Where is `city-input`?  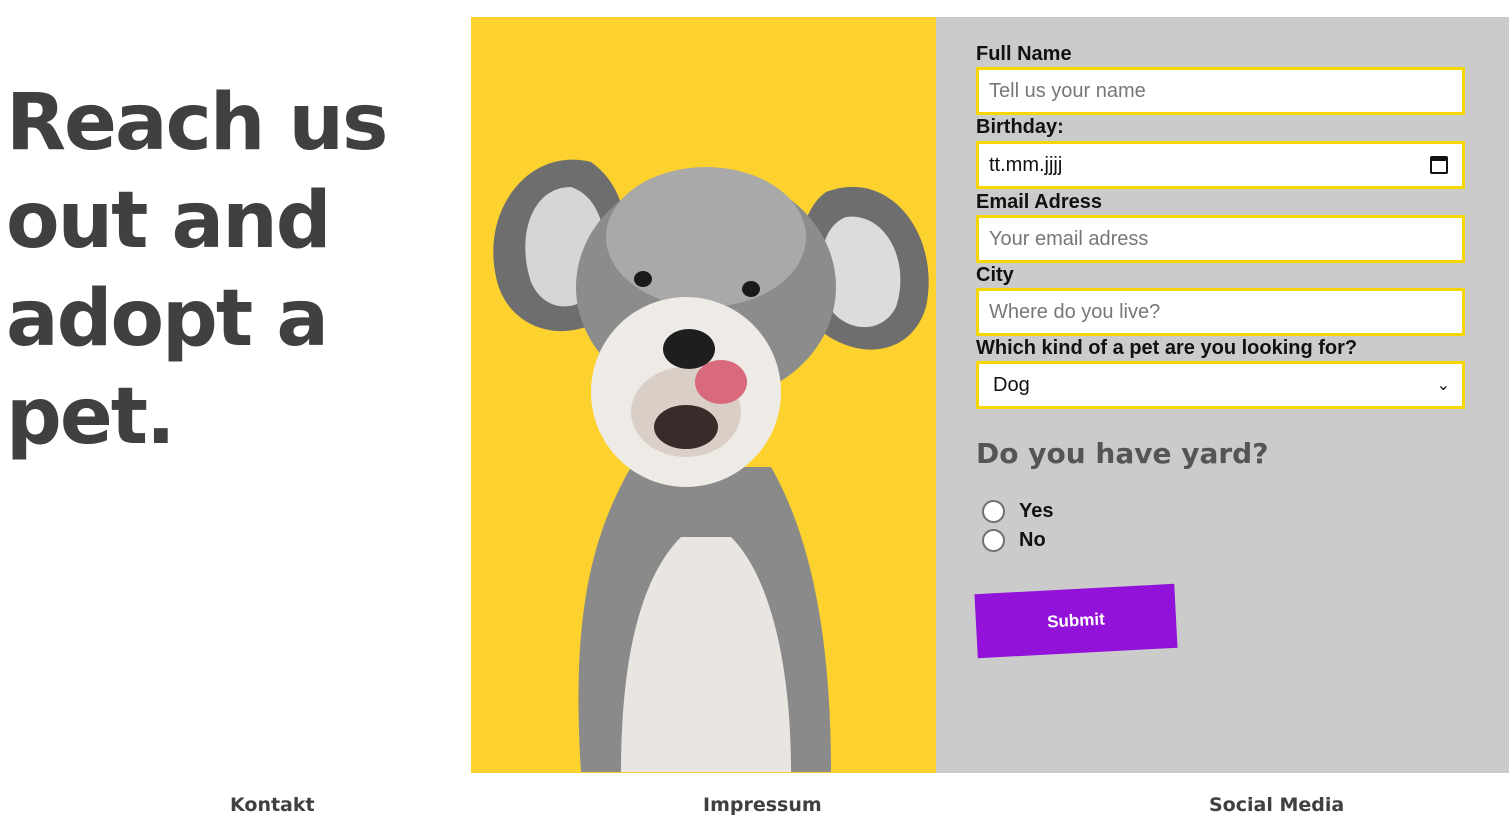 city-input is located at coordinates (1220, 312).